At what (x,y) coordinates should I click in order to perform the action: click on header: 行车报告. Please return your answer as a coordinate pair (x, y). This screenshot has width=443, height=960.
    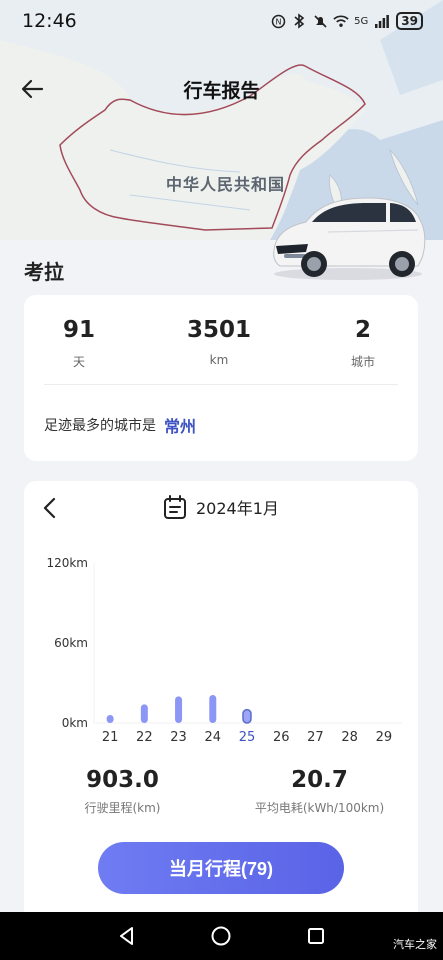
    Looking at the image, I should click on (221, 89).